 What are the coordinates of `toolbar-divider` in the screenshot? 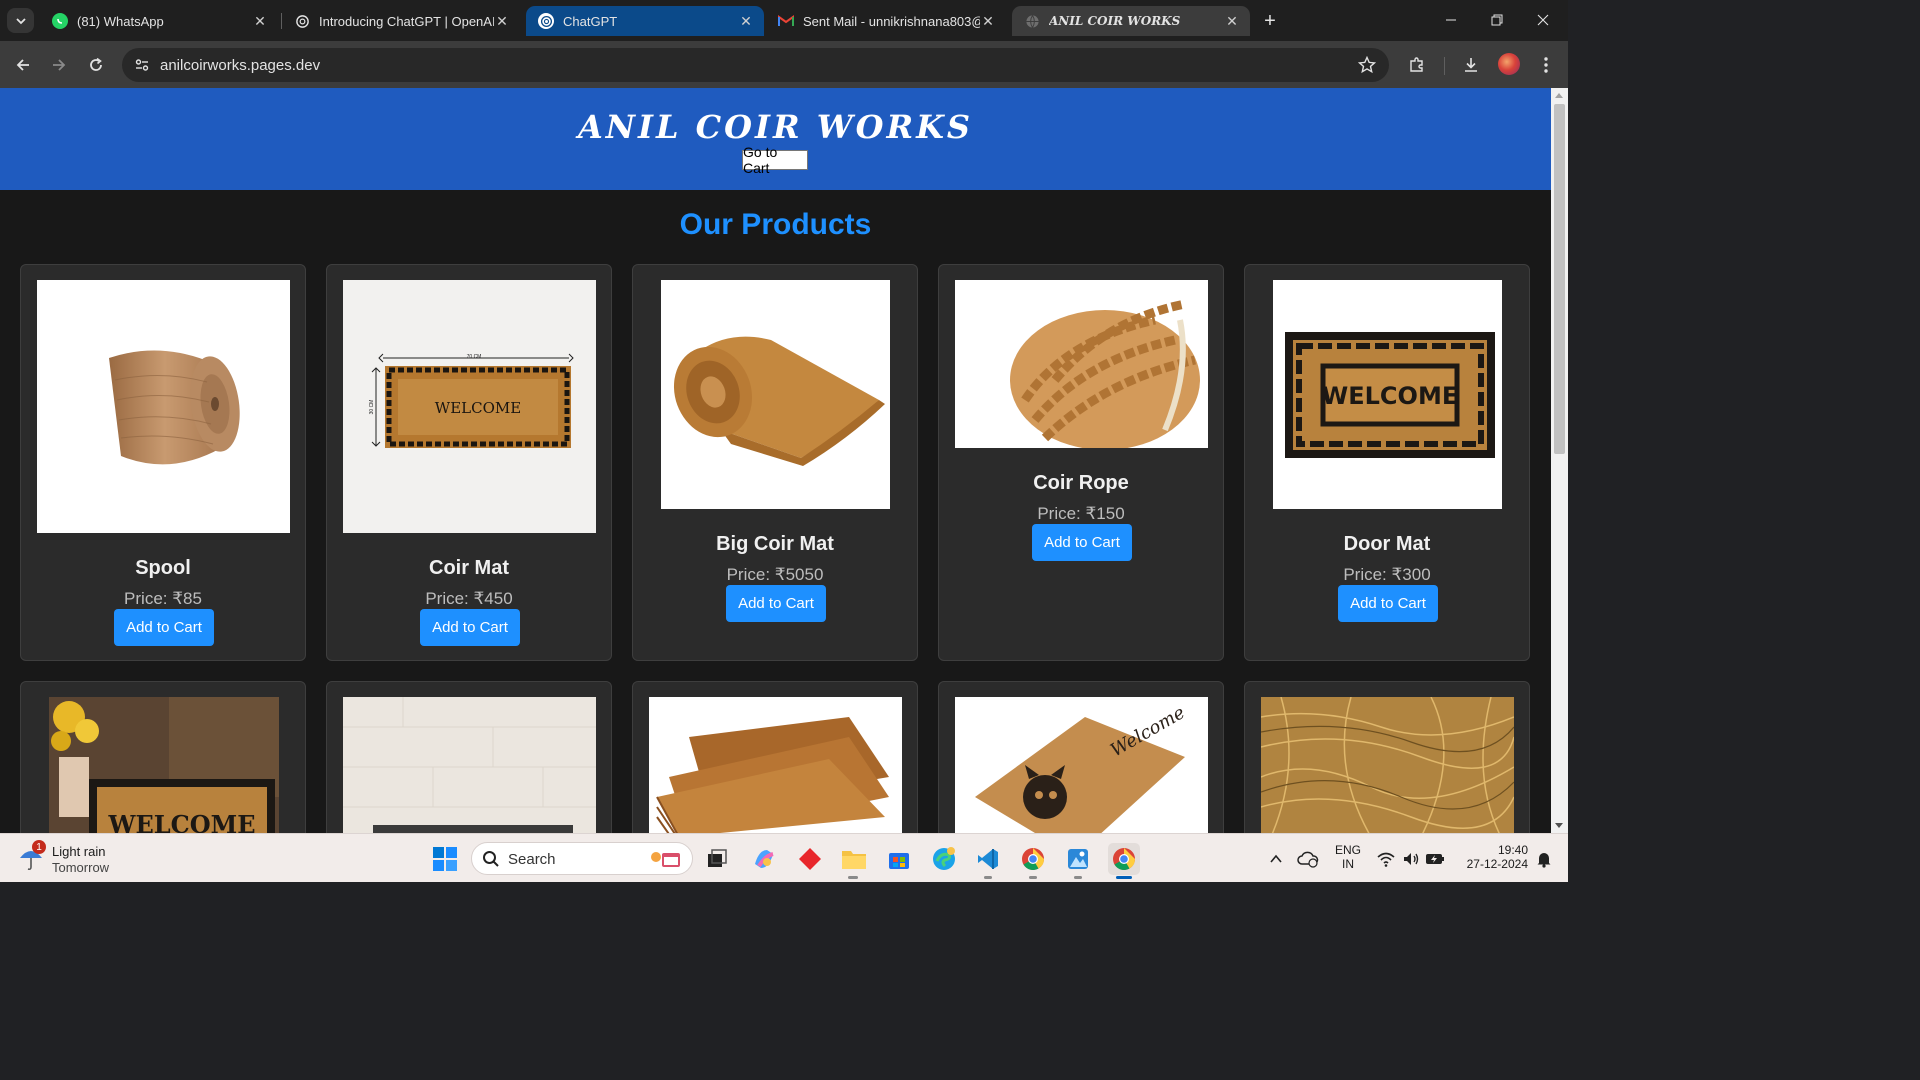 It's located at (1444, 66).